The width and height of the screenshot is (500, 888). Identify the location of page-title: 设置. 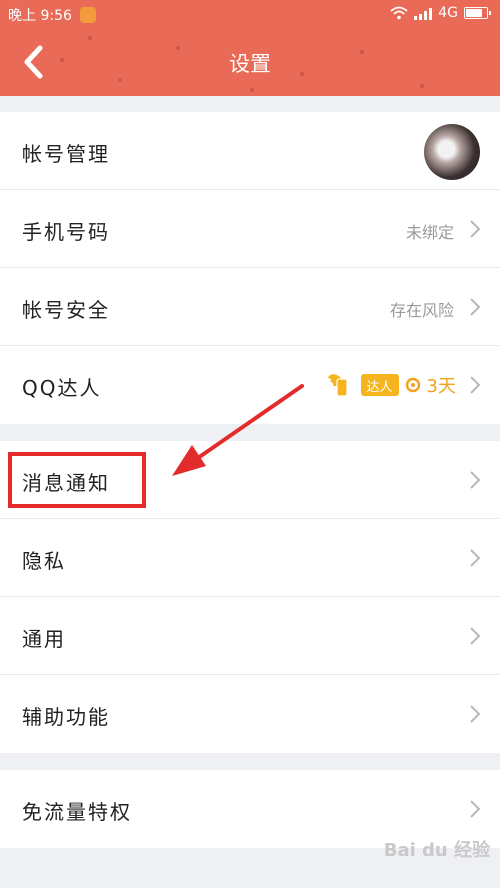
(250, 64).